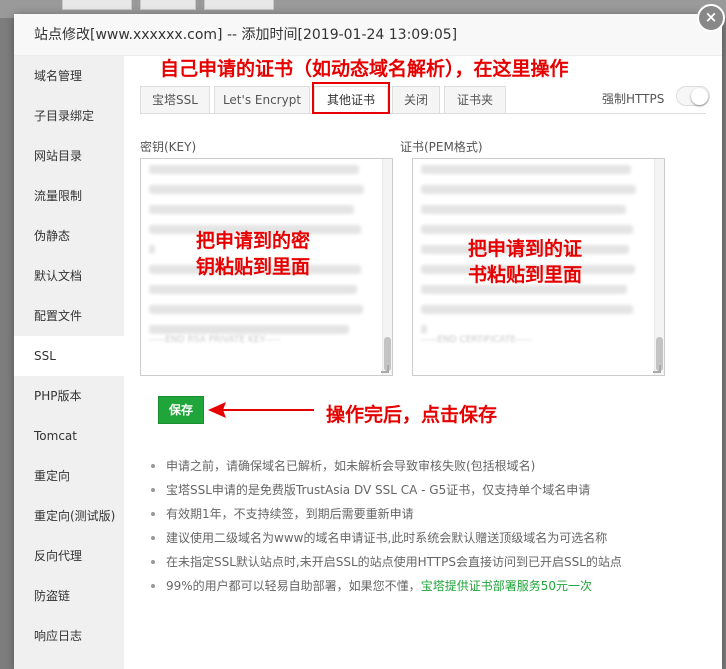  What do you see at coordinates (175, 100) in the screenshot?
I see `tab-baota-ssl: 宝塔SSL` at bounding box center [175, 100].